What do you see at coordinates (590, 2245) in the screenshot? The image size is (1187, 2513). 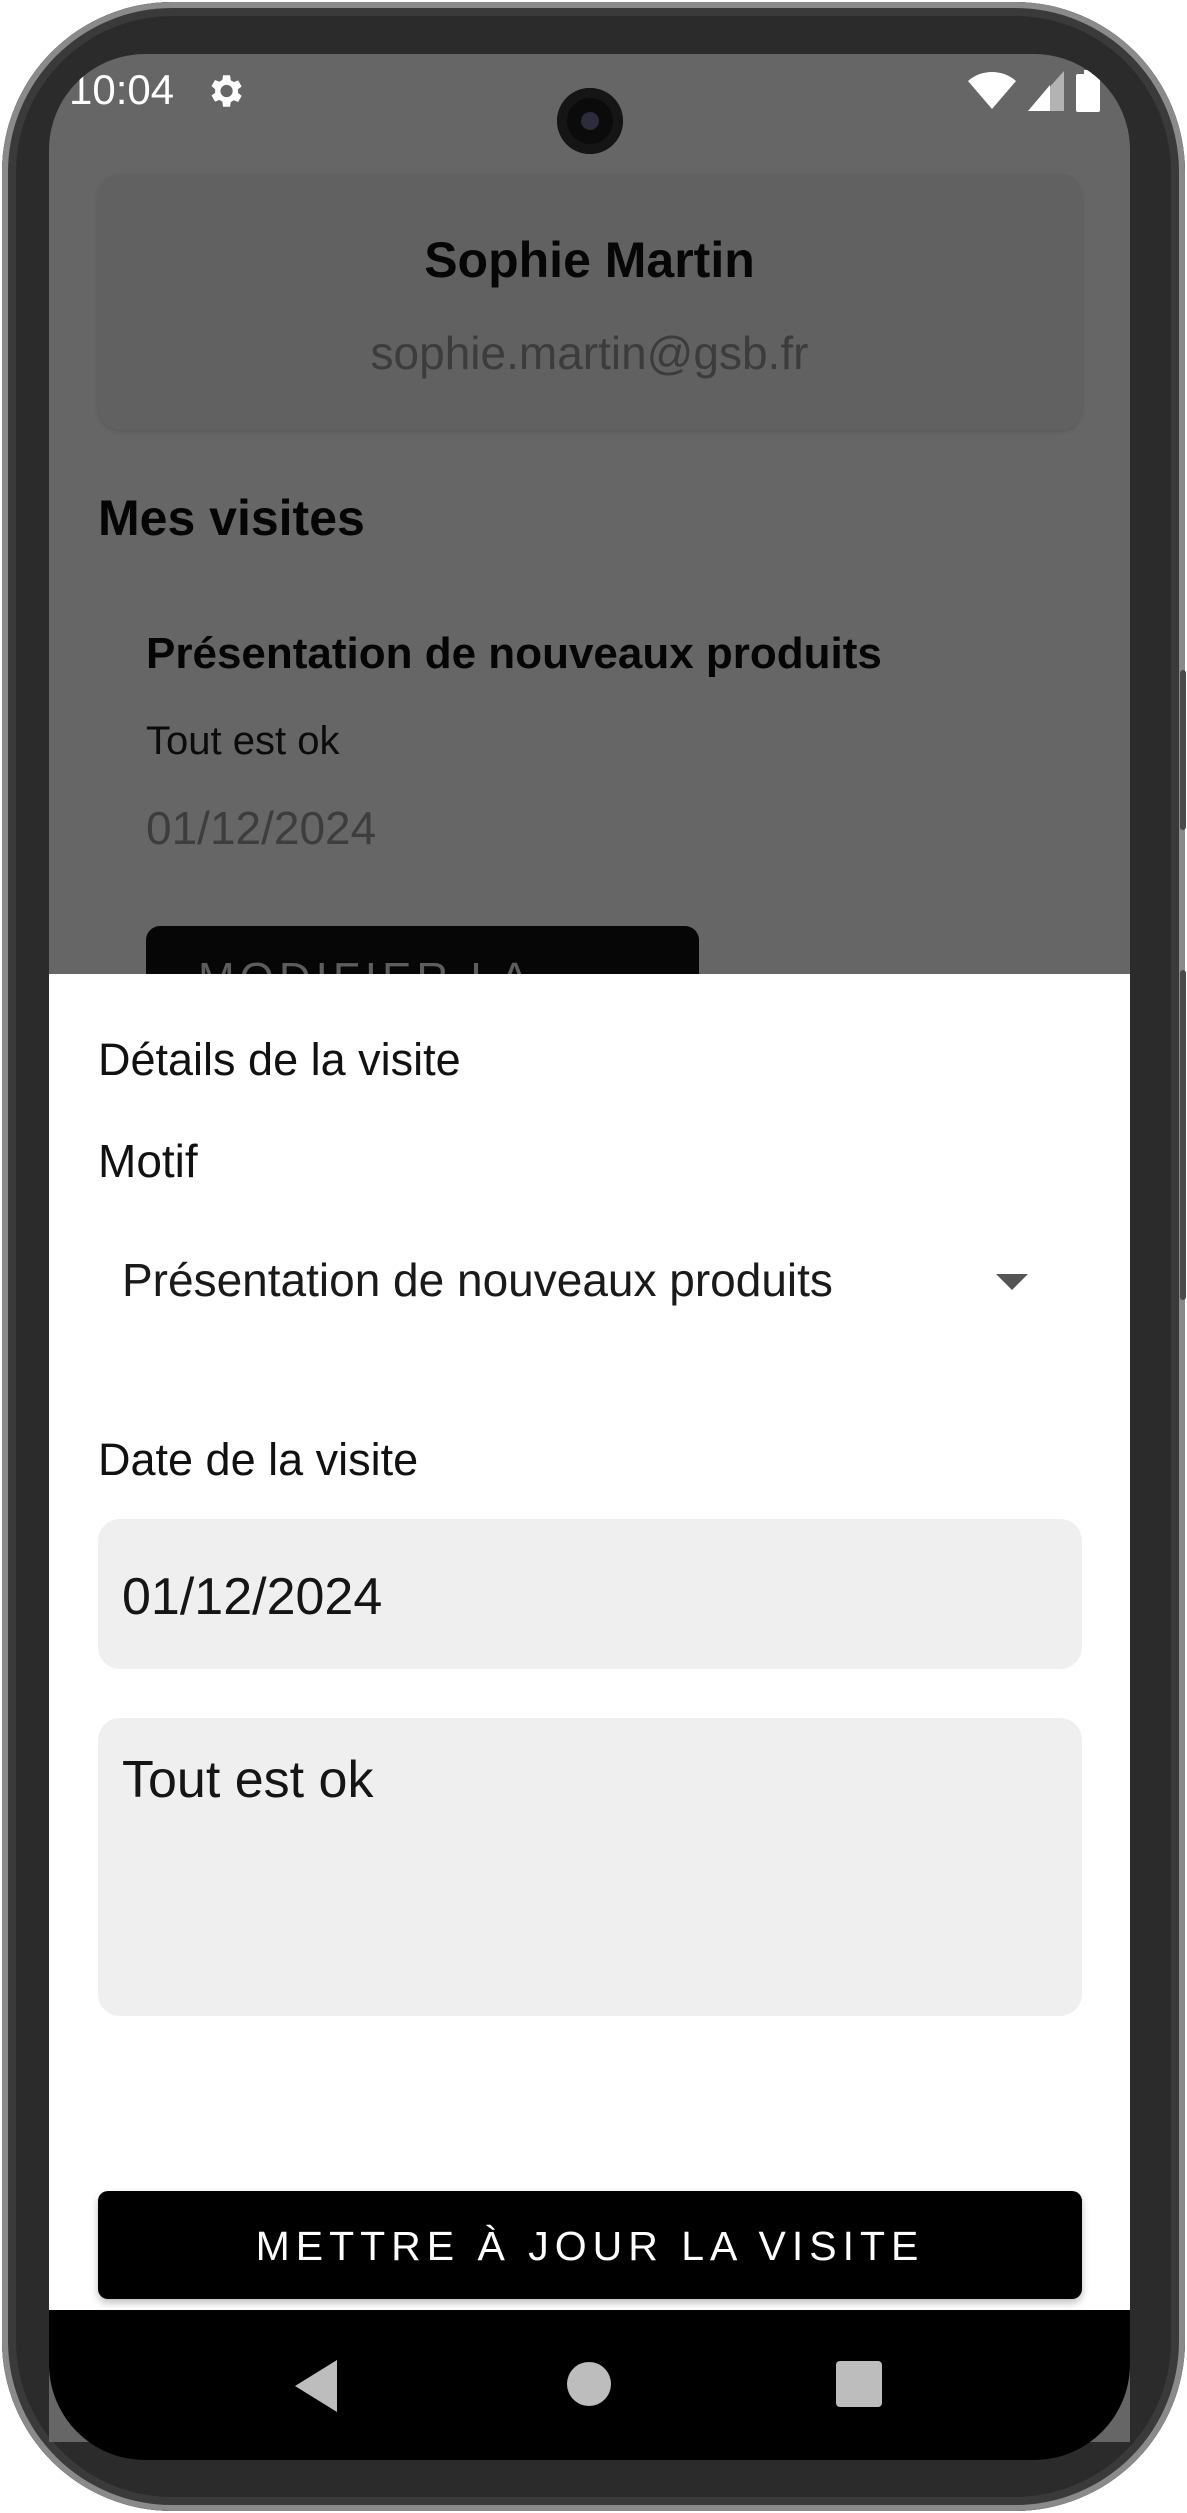 I see `update-visit-button: METTRE À JOUR LA VISITE` at bounding box center [590, 2245].